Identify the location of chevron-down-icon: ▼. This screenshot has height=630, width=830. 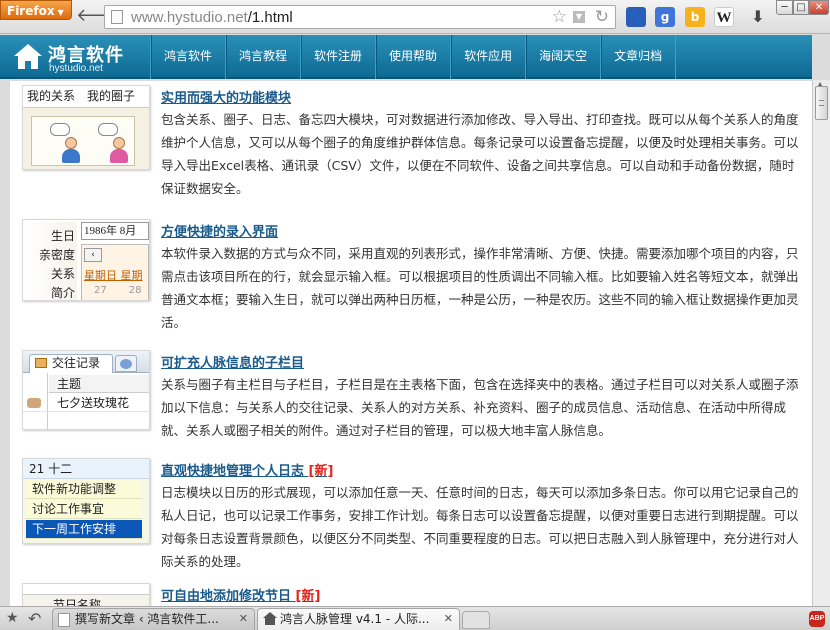
(60, 12).